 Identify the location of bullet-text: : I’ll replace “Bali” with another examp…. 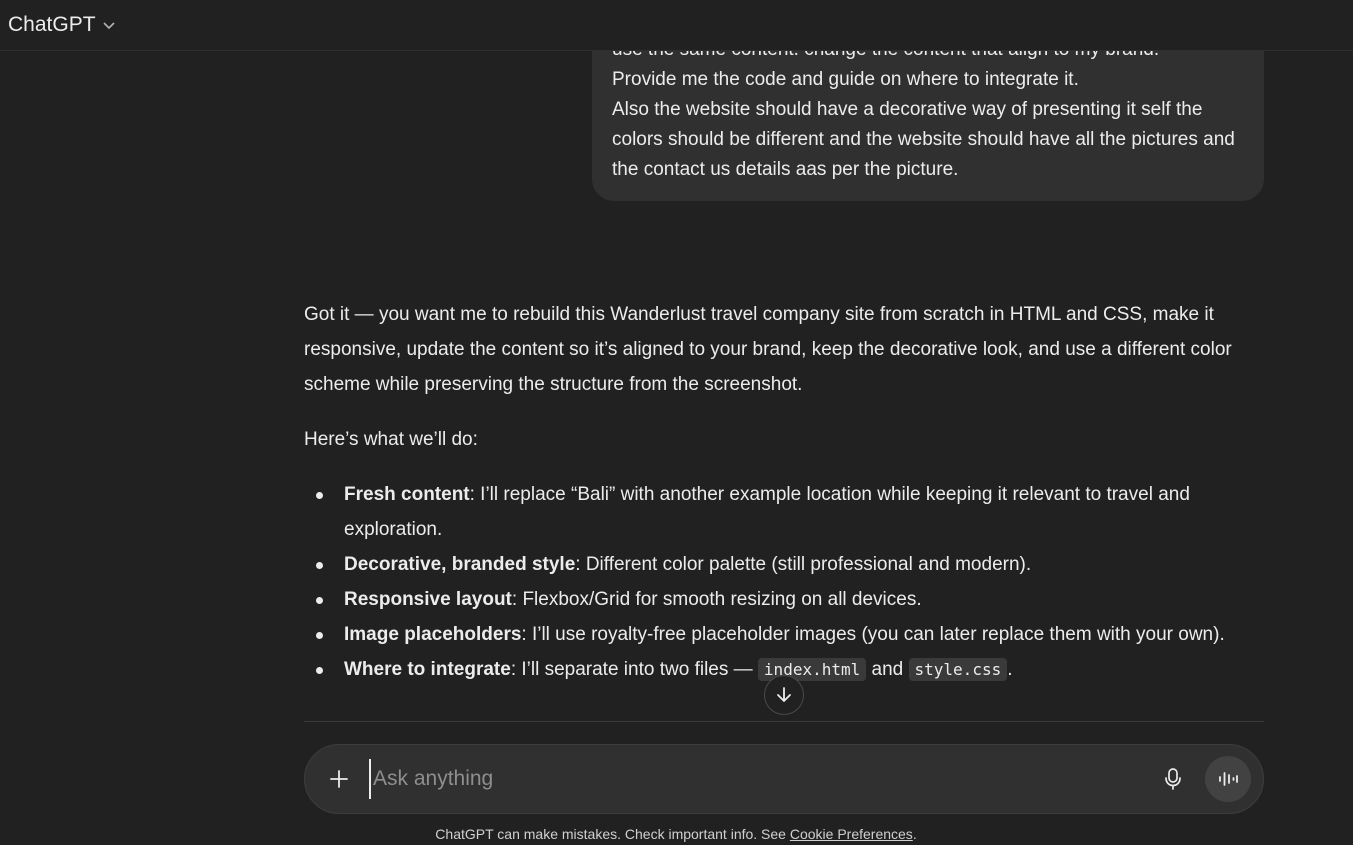
(767, 512).